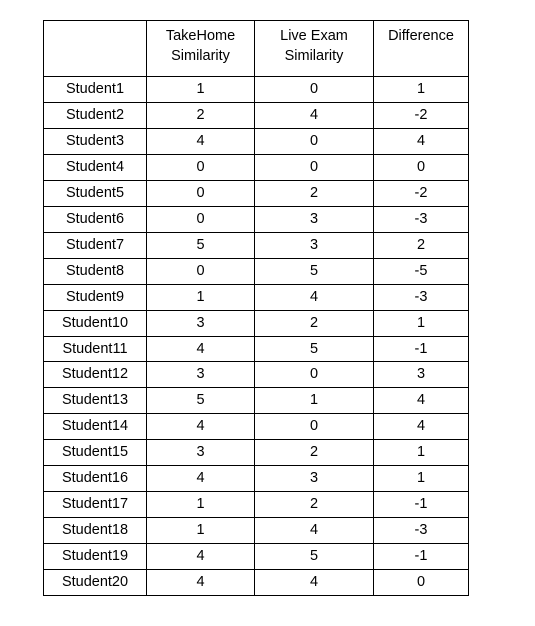  What do you see at coordinates (200, 56) in the screenshot?
I see `column-header-takehome-line2: Similarity` at bounding box center [200, 56].